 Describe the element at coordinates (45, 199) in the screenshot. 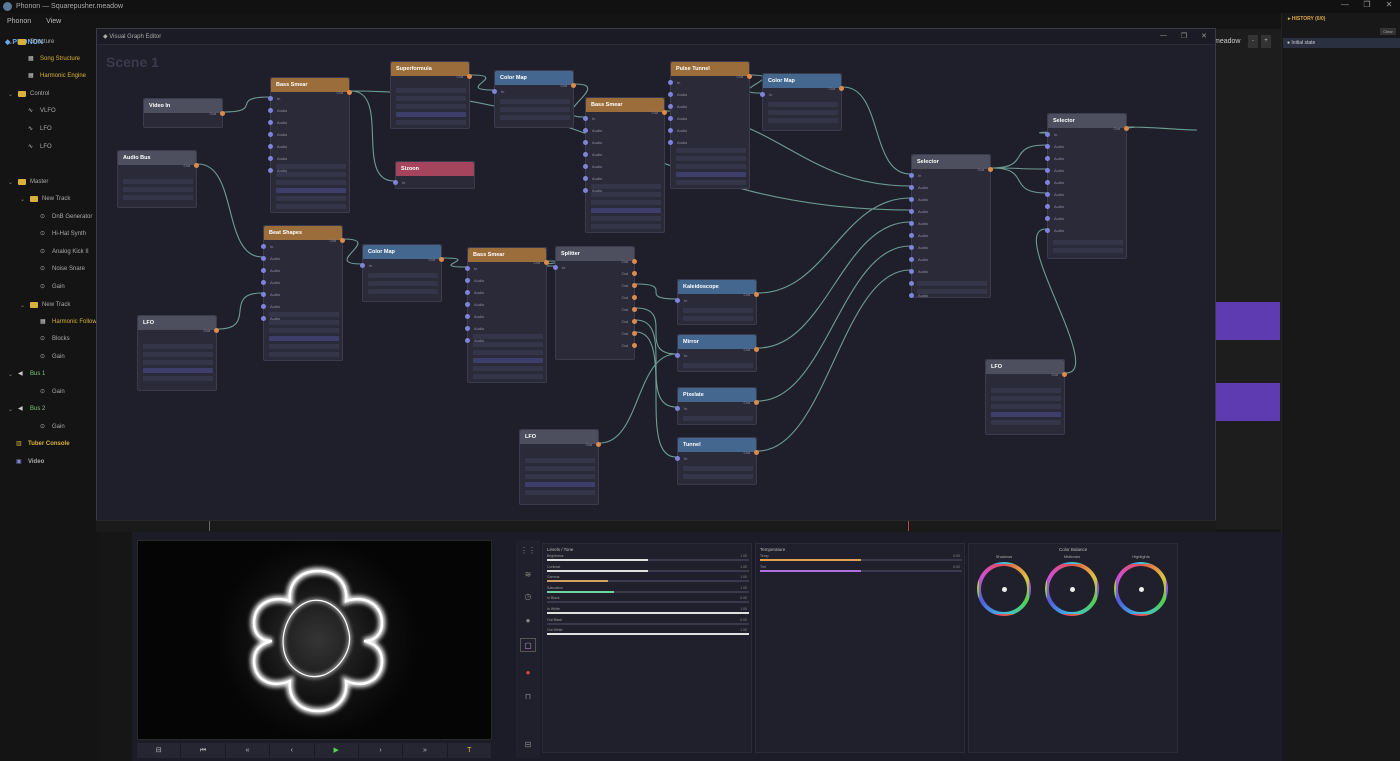

I see `tree-item: ⌄ New Track` at that location.